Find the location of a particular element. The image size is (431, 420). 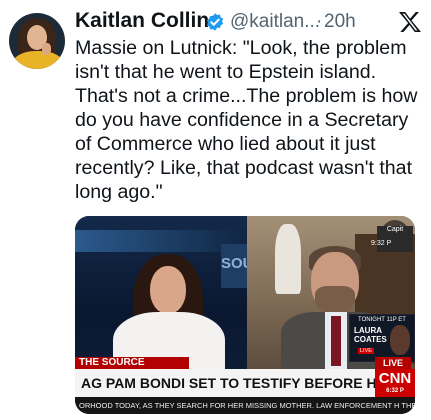

avatar-body is located at coordinates (38, 60).